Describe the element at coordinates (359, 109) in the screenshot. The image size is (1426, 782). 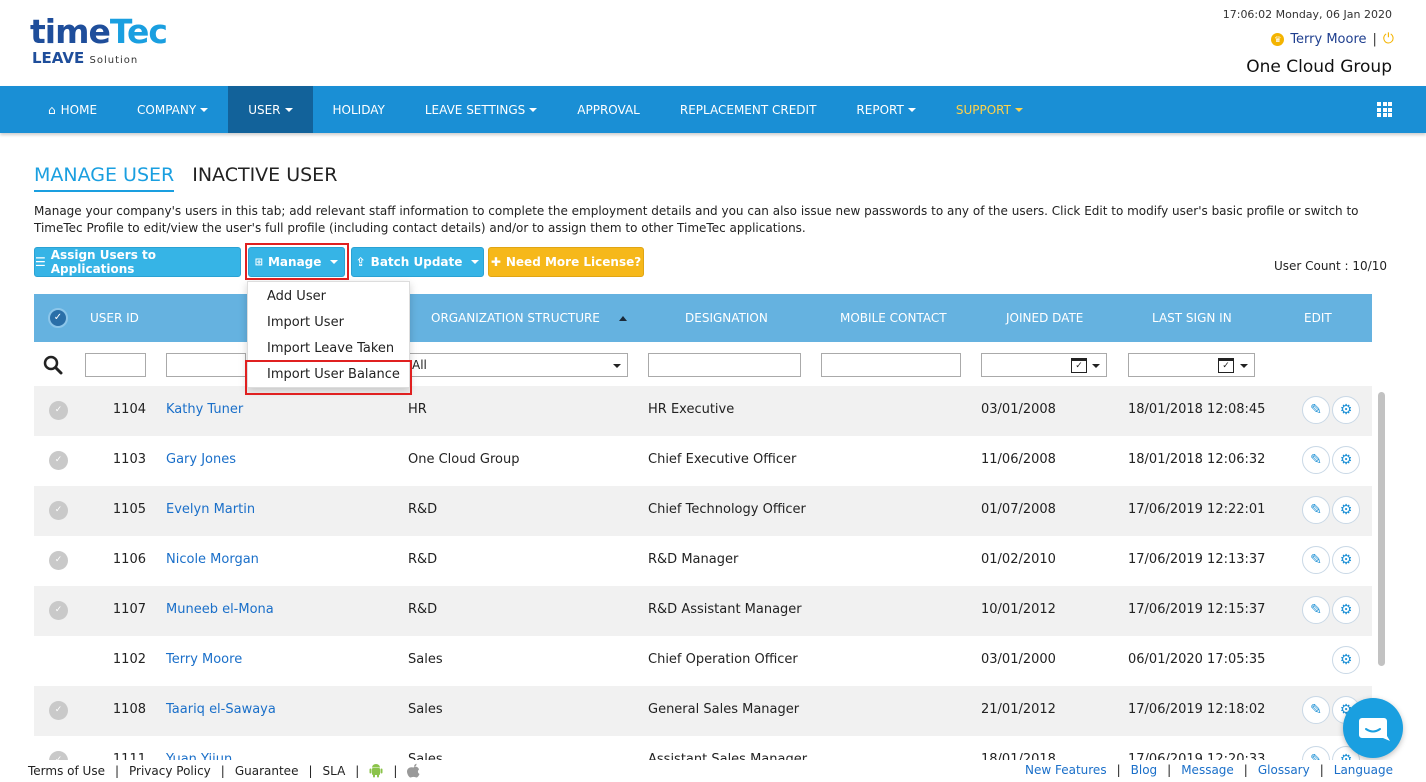
I see `nav-holiday: HOLIDAY` at that location.